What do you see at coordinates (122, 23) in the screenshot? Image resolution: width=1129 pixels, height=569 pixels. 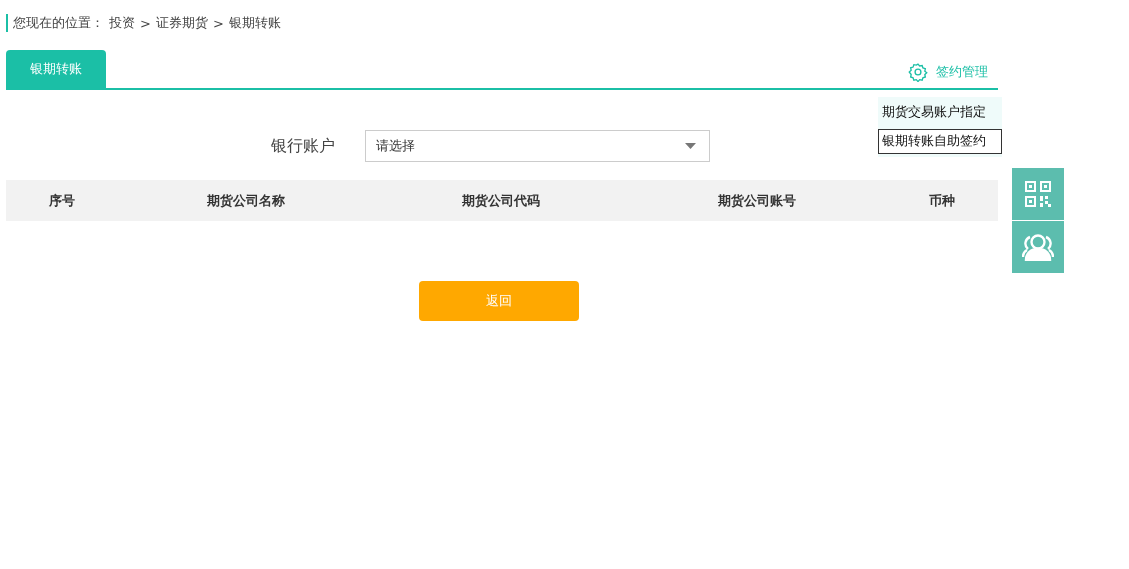 I see `breadcrumb-link: 投资` at bounding box center [122, 23].